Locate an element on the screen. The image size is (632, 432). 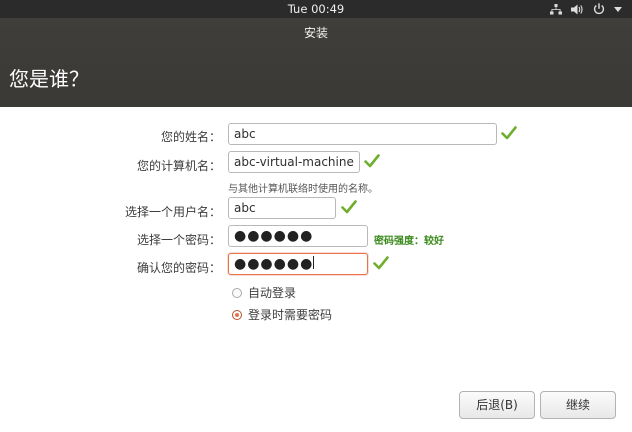
computer-name-valid-check-icon is located at coordinates (372, 161).